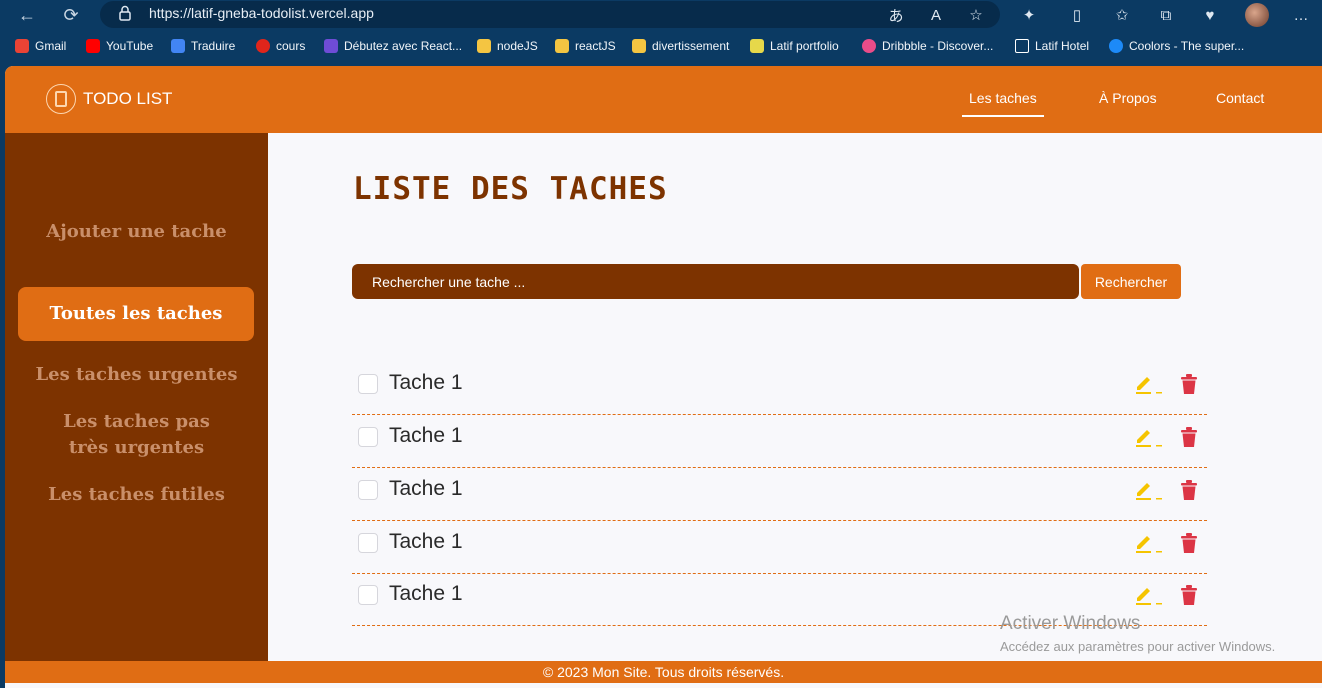 This screenshot has width=1322, height=688. What do you see at coordinates (1052, 46) in the screenshot?
I see `bookmark-latif-hotel: Latif Hotel` at bounding box center [1052, 46].